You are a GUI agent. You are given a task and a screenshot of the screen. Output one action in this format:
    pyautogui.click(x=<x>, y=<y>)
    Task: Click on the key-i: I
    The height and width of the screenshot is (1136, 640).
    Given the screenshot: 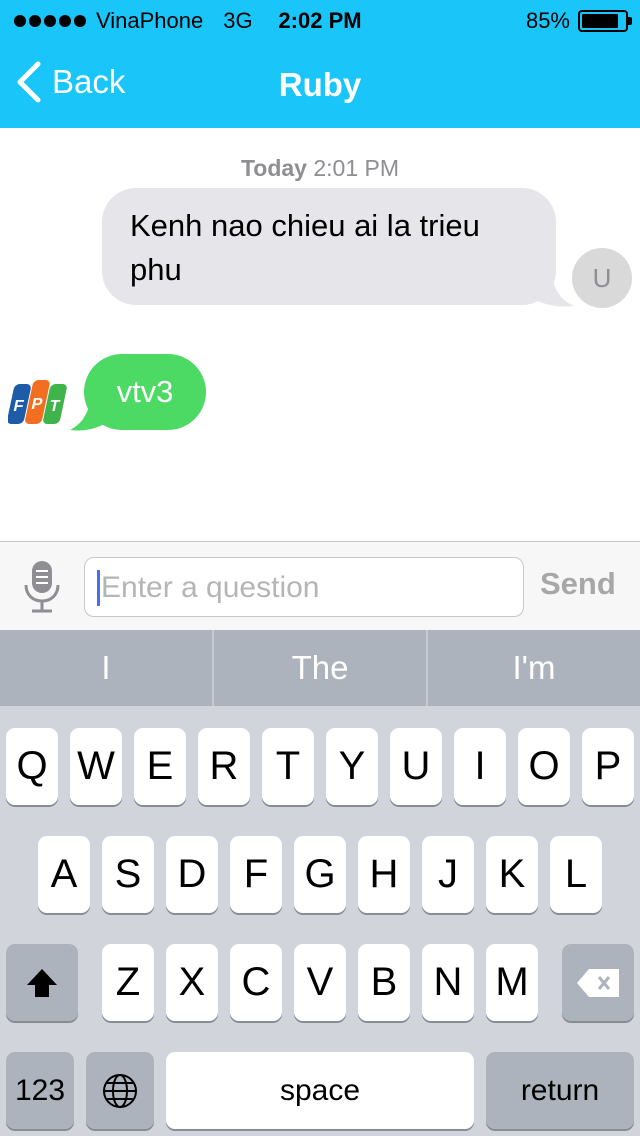 What is the action you would take?
    pyautogui.click(x=480, y=766)
    